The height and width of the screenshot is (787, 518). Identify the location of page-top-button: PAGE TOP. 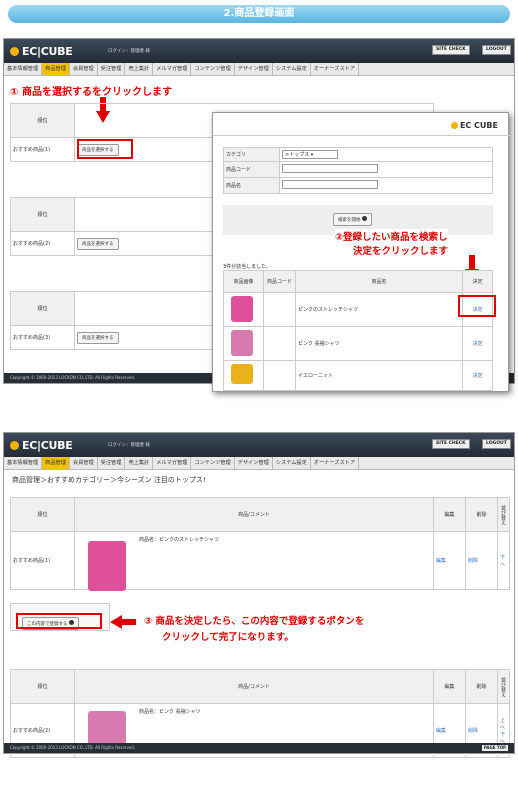
(494, 748).